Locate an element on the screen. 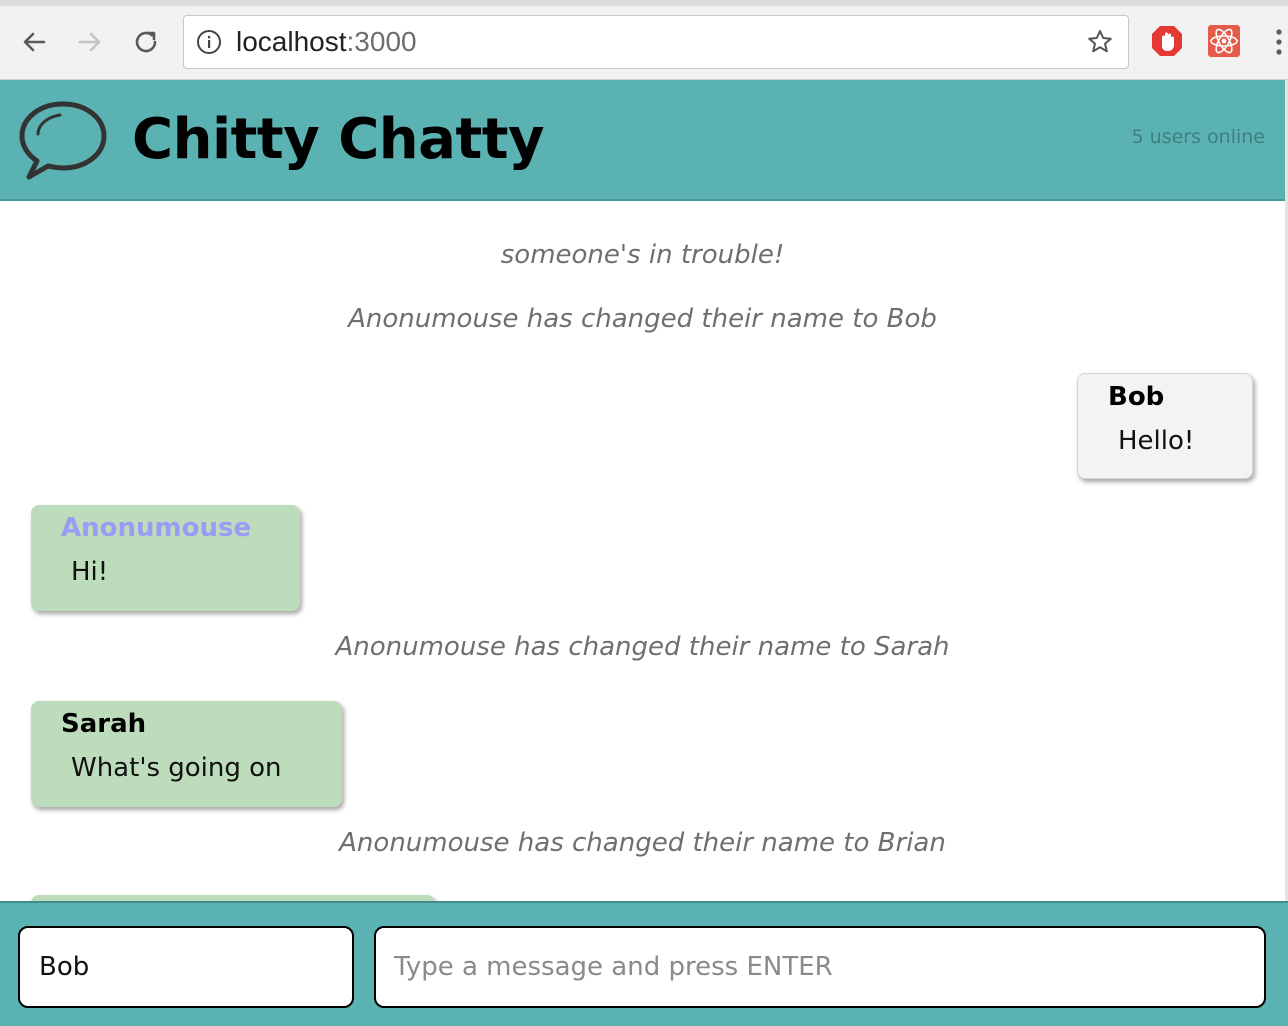  star-icon is located at coordinates (1100, 42).